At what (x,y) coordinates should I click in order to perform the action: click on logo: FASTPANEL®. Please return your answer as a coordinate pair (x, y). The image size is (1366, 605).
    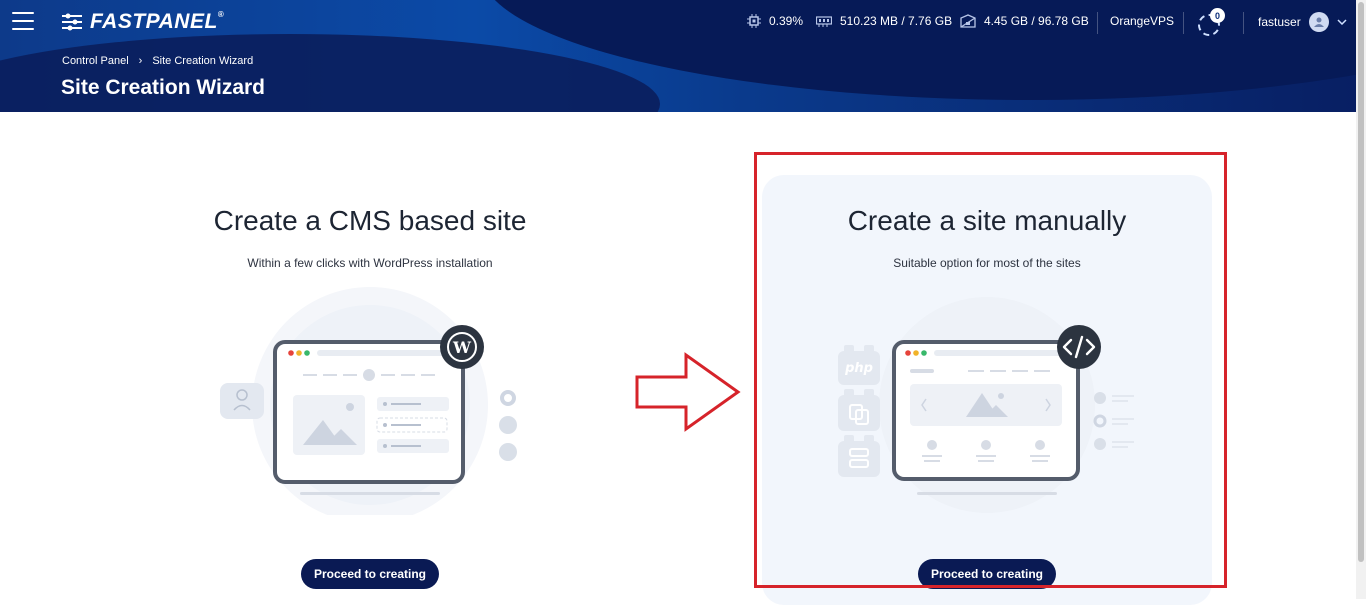
    Looking at the image, I should click on (142, 22).